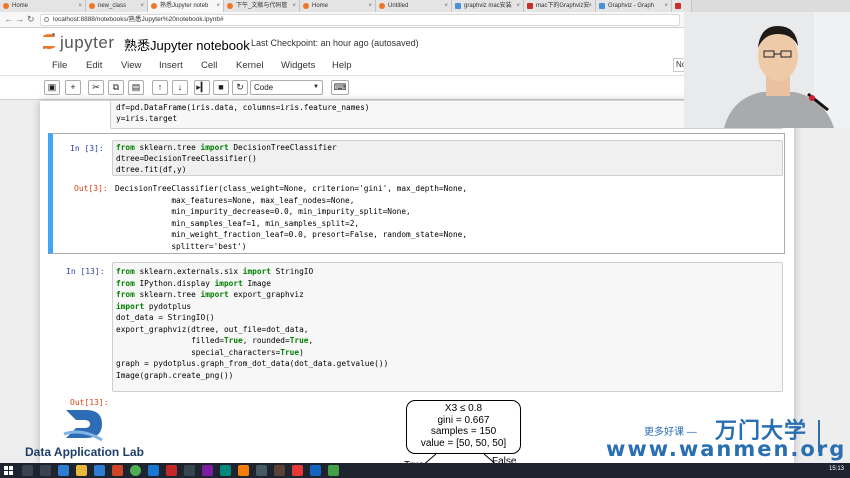 The width and height of the screenshot is (850, 478). I want to click on word-icon, so click(153, 470).